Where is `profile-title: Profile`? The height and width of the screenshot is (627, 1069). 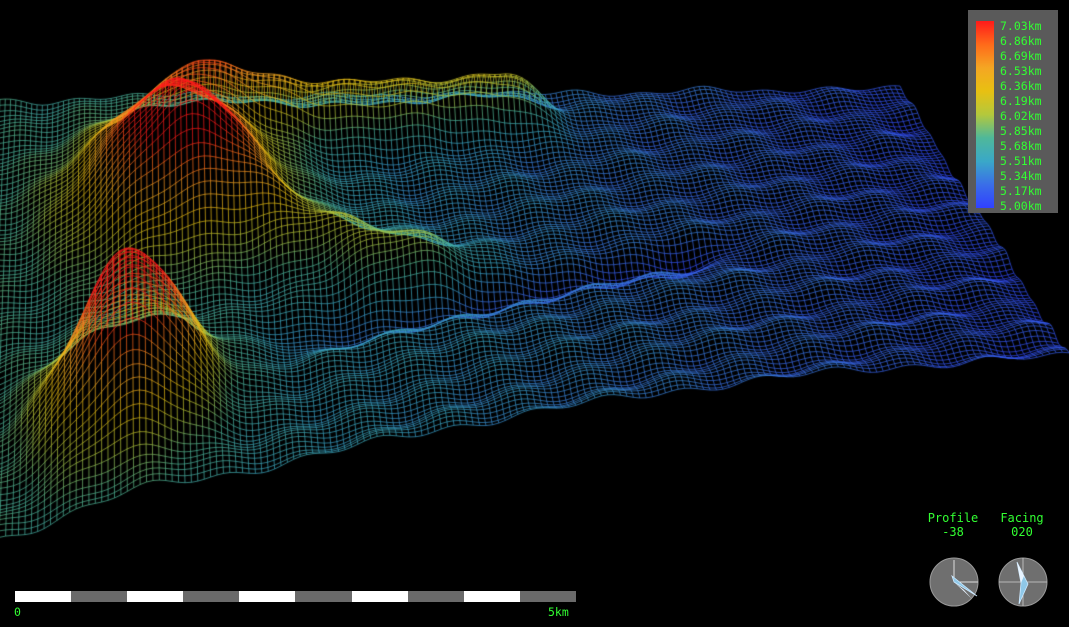 profile-title: Profile is located at coordinates (953, 518).